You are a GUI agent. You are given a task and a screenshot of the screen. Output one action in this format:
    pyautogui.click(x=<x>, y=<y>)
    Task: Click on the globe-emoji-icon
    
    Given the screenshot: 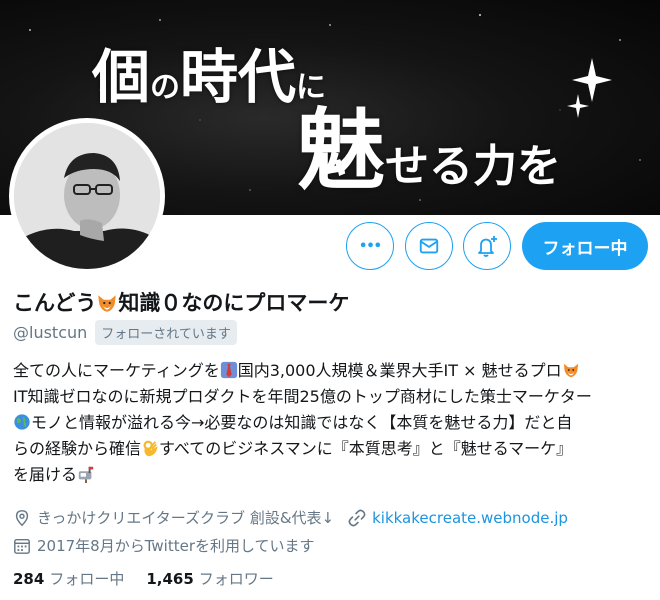 What is the action you would take?
    pyautogui.click(x=22, y=422)
    